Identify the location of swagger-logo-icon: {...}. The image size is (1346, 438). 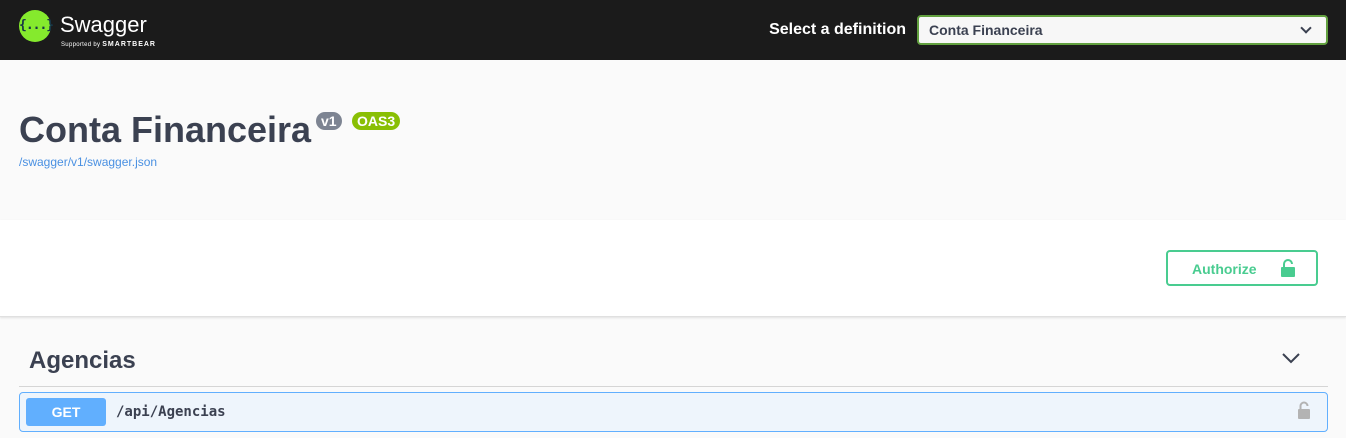
(36, 26).